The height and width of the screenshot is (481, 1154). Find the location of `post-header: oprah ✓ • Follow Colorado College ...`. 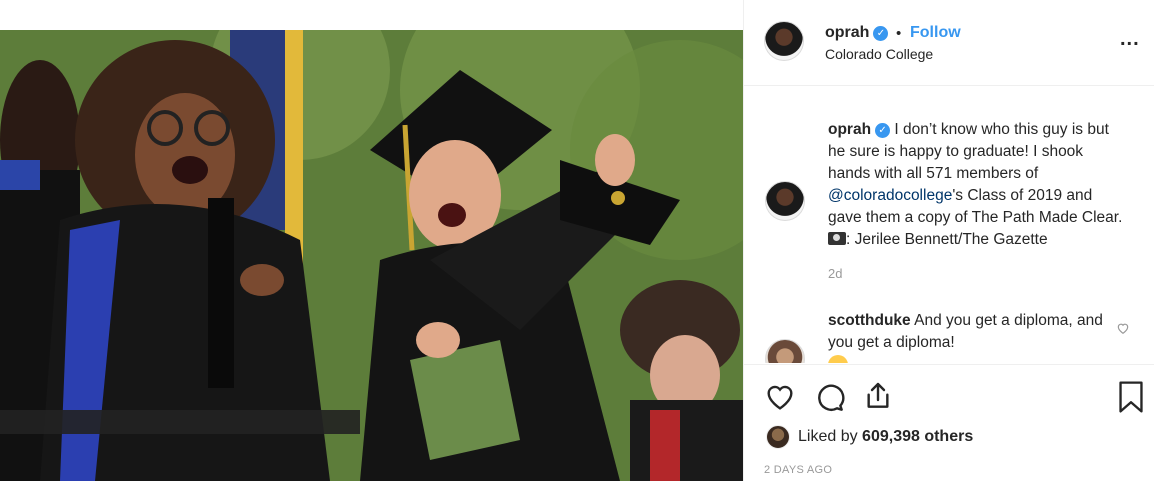

post-header: oprah ✓ • Follow Colorado College ... is located at coordinates (949, 43).